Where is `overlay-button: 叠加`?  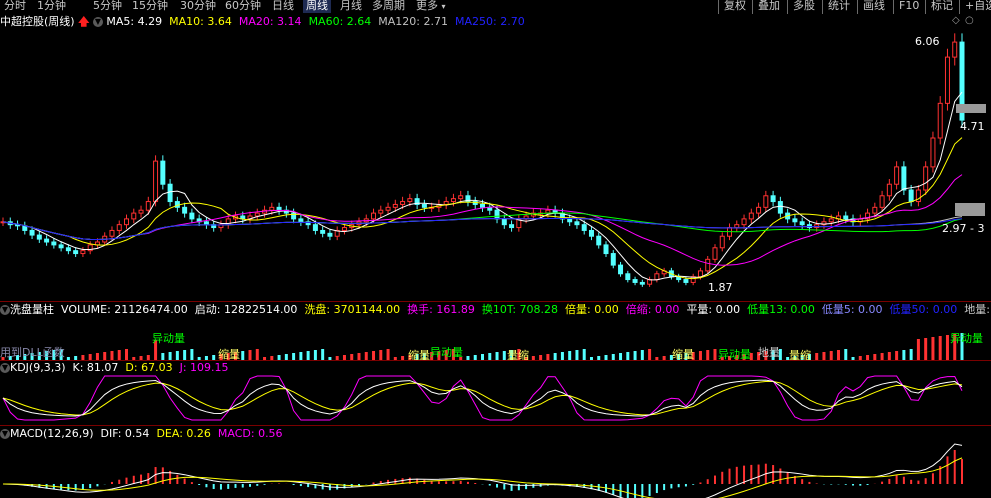
overlay-button: 叠加 is located at coordinates (766, 7).